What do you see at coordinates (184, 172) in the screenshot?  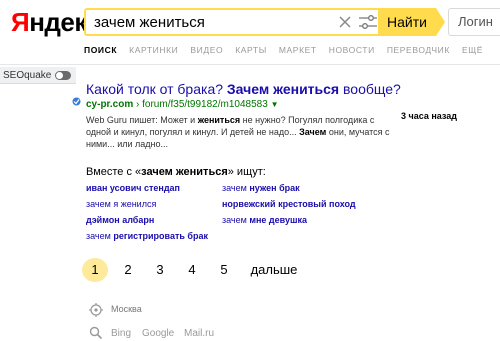 I see `related-heading-query: зачем жениться` at bounding box center [184, 172].